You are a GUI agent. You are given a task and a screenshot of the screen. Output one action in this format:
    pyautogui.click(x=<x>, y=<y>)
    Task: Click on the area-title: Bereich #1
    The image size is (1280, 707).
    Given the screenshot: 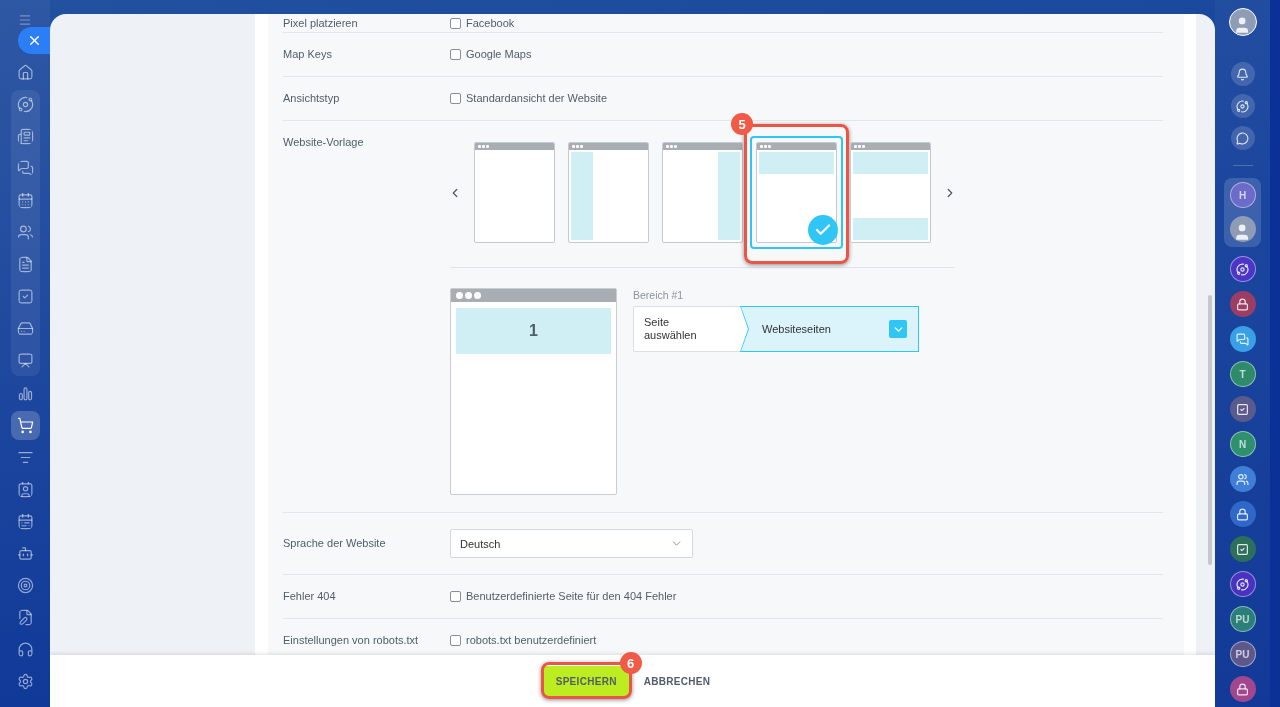 What is the action you would take?
    pyautogui.click(x=658, y=295)
    